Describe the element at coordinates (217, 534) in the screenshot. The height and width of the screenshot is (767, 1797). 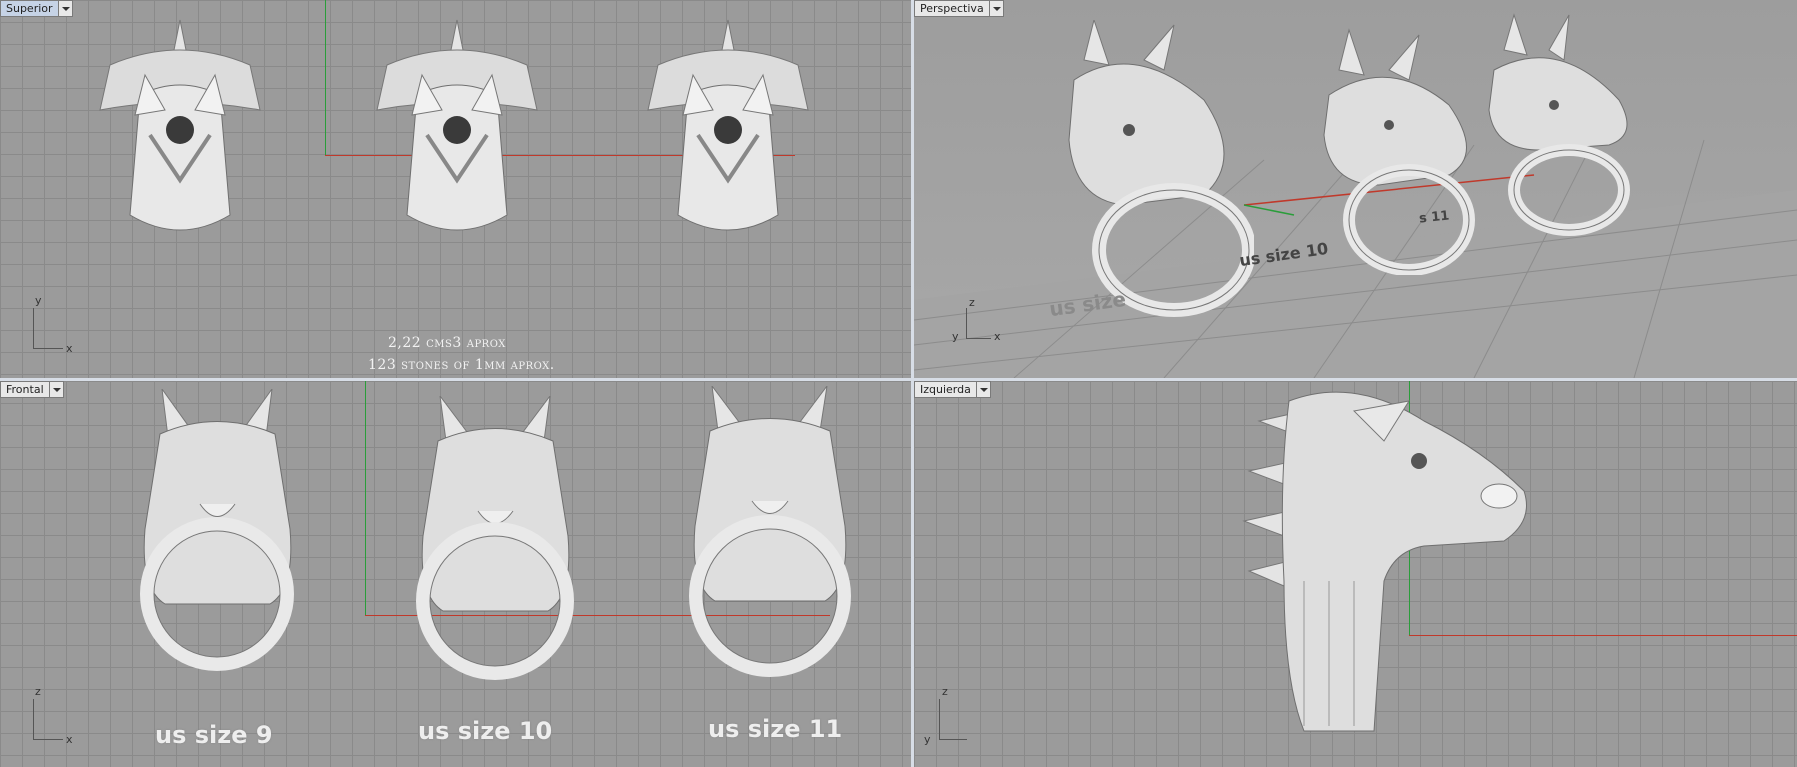
I see `ring-front-size9` at that location.